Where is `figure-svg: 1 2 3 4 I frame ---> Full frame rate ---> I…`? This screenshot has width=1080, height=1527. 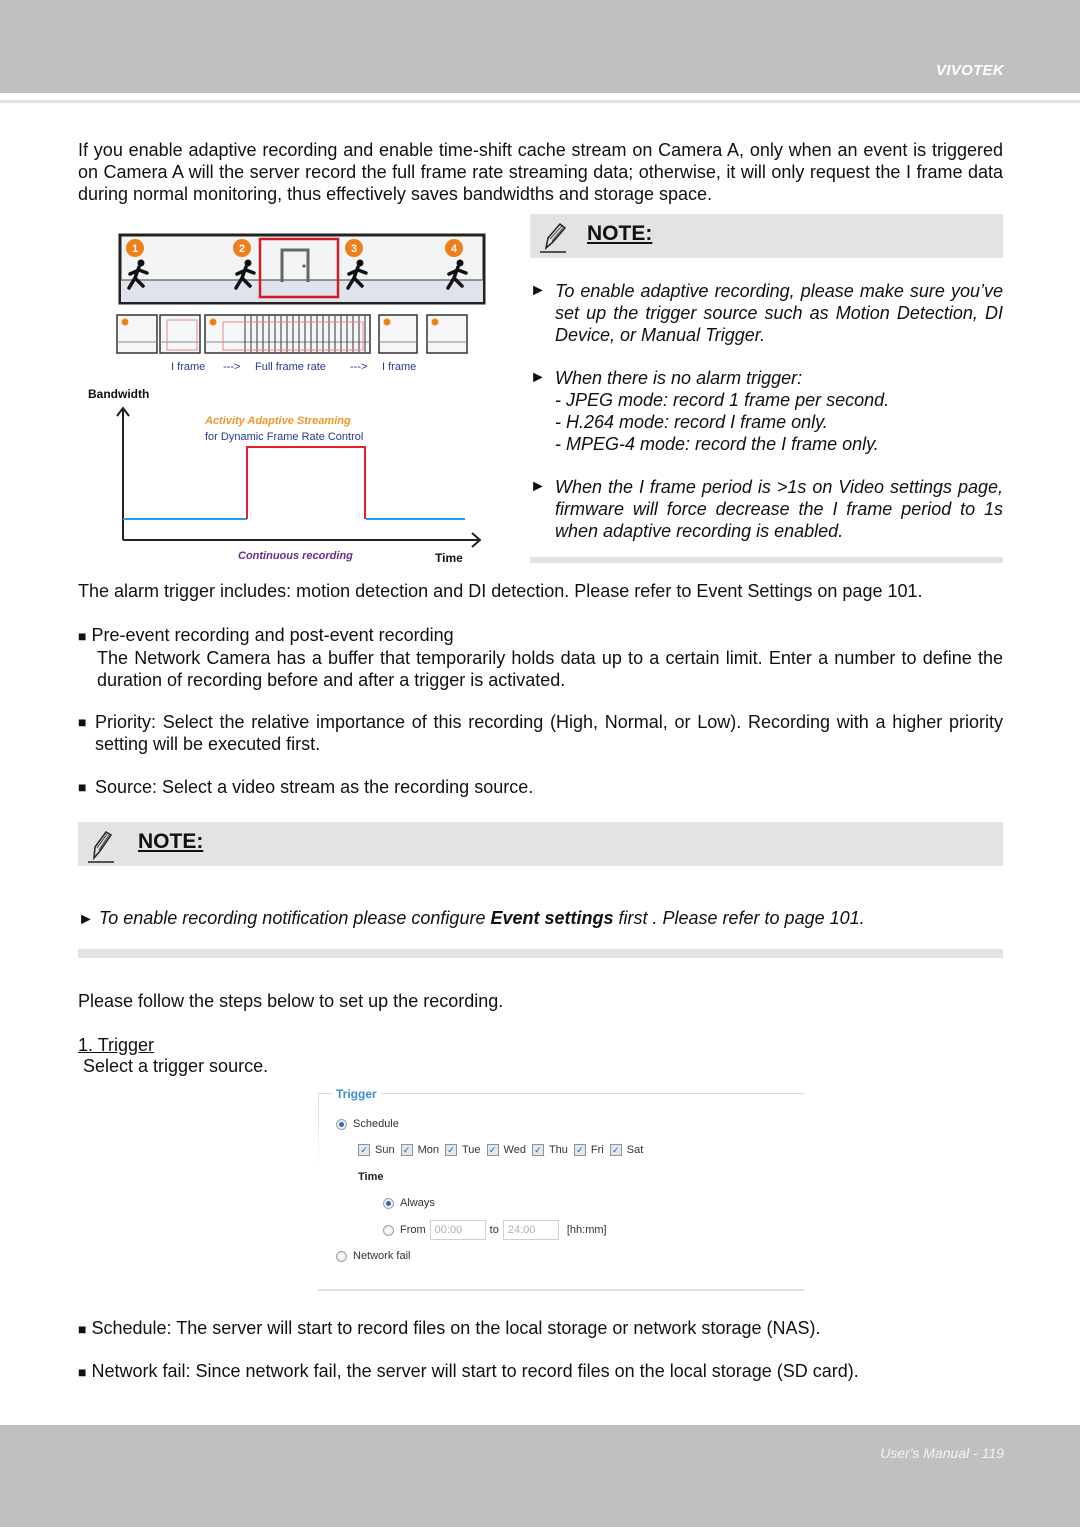
figure-svg: 1 2 3 4 I frame ---> Full frame rate ---> I… is located at coordinates (287, 399).